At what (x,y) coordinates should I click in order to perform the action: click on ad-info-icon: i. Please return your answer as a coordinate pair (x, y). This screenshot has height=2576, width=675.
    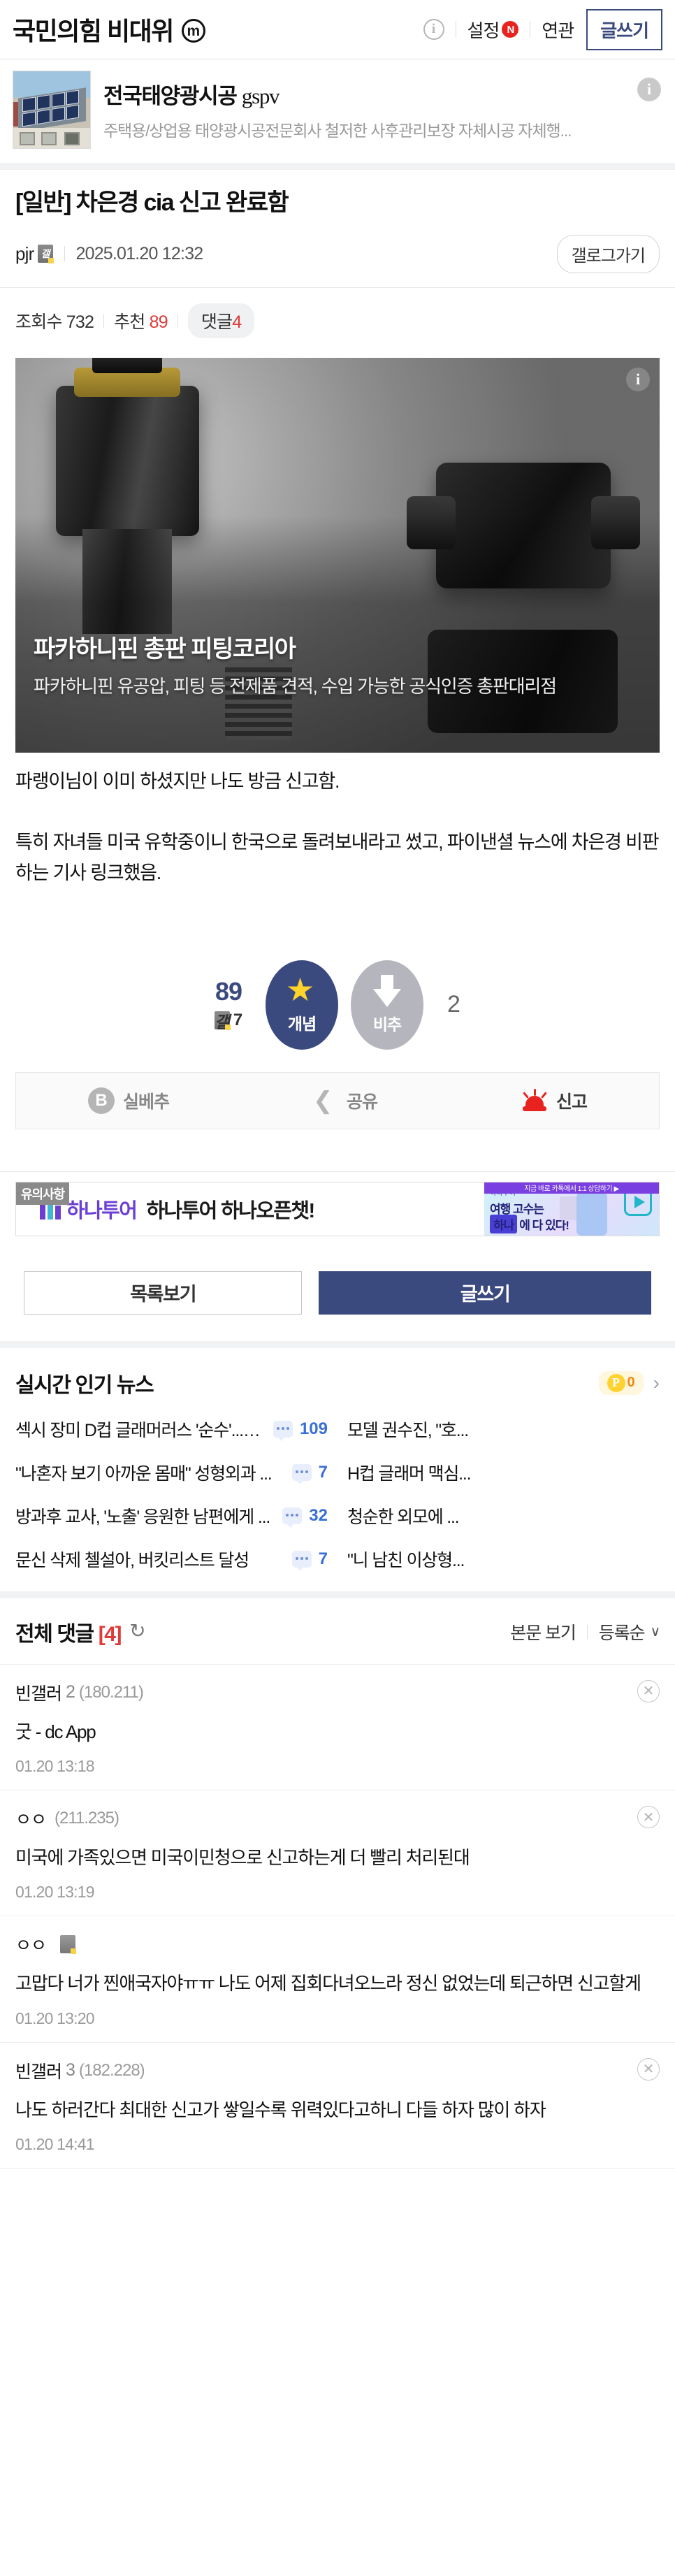
    Looking at the image, I should click on (649, 90).